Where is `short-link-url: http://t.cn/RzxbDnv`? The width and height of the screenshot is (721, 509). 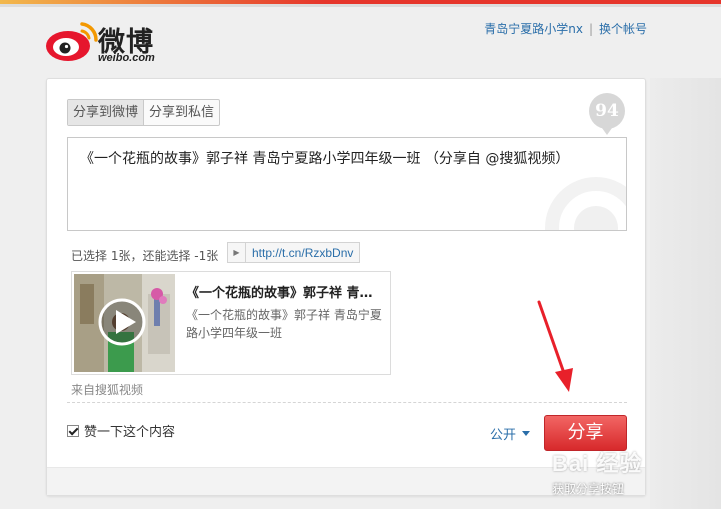
short-link-url: http://t.cn/RzxbDnv is located at coordinates (303, 252).